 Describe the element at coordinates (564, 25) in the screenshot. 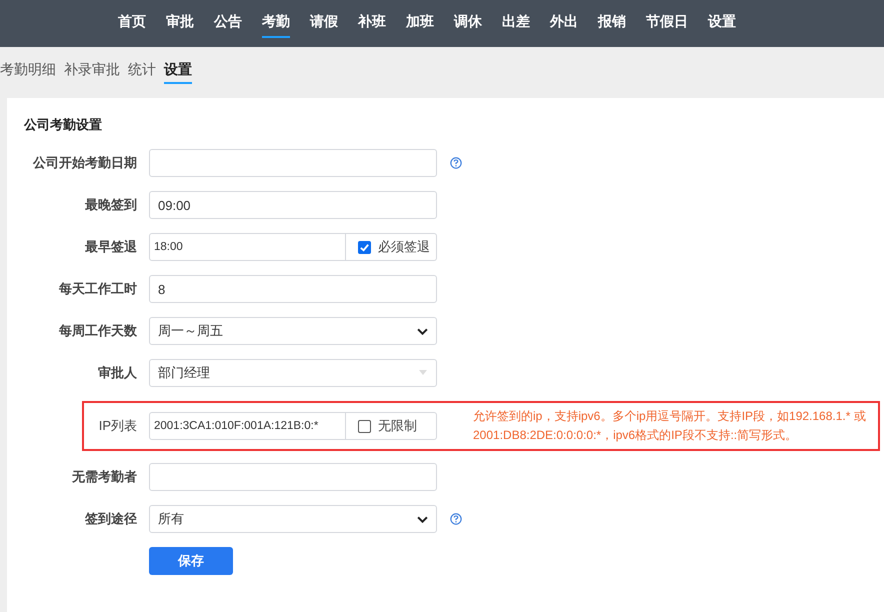

I see `nav-tab: 外出` at that location.